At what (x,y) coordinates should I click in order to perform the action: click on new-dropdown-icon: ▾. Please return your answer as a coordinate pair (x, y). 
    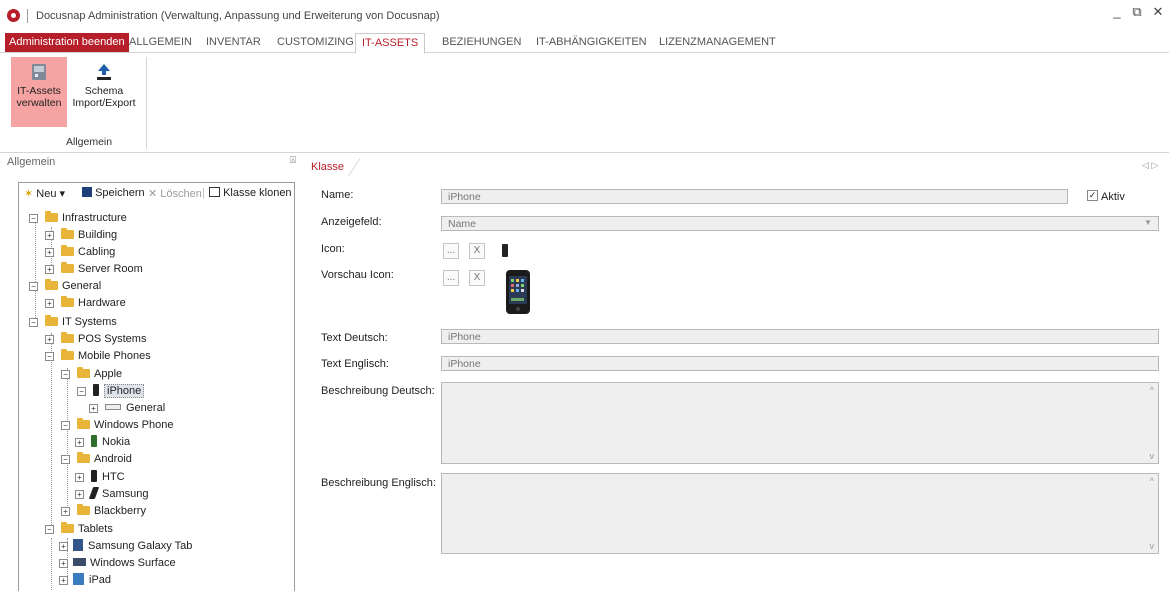
    Looking at the image, I should click on (63, 194).